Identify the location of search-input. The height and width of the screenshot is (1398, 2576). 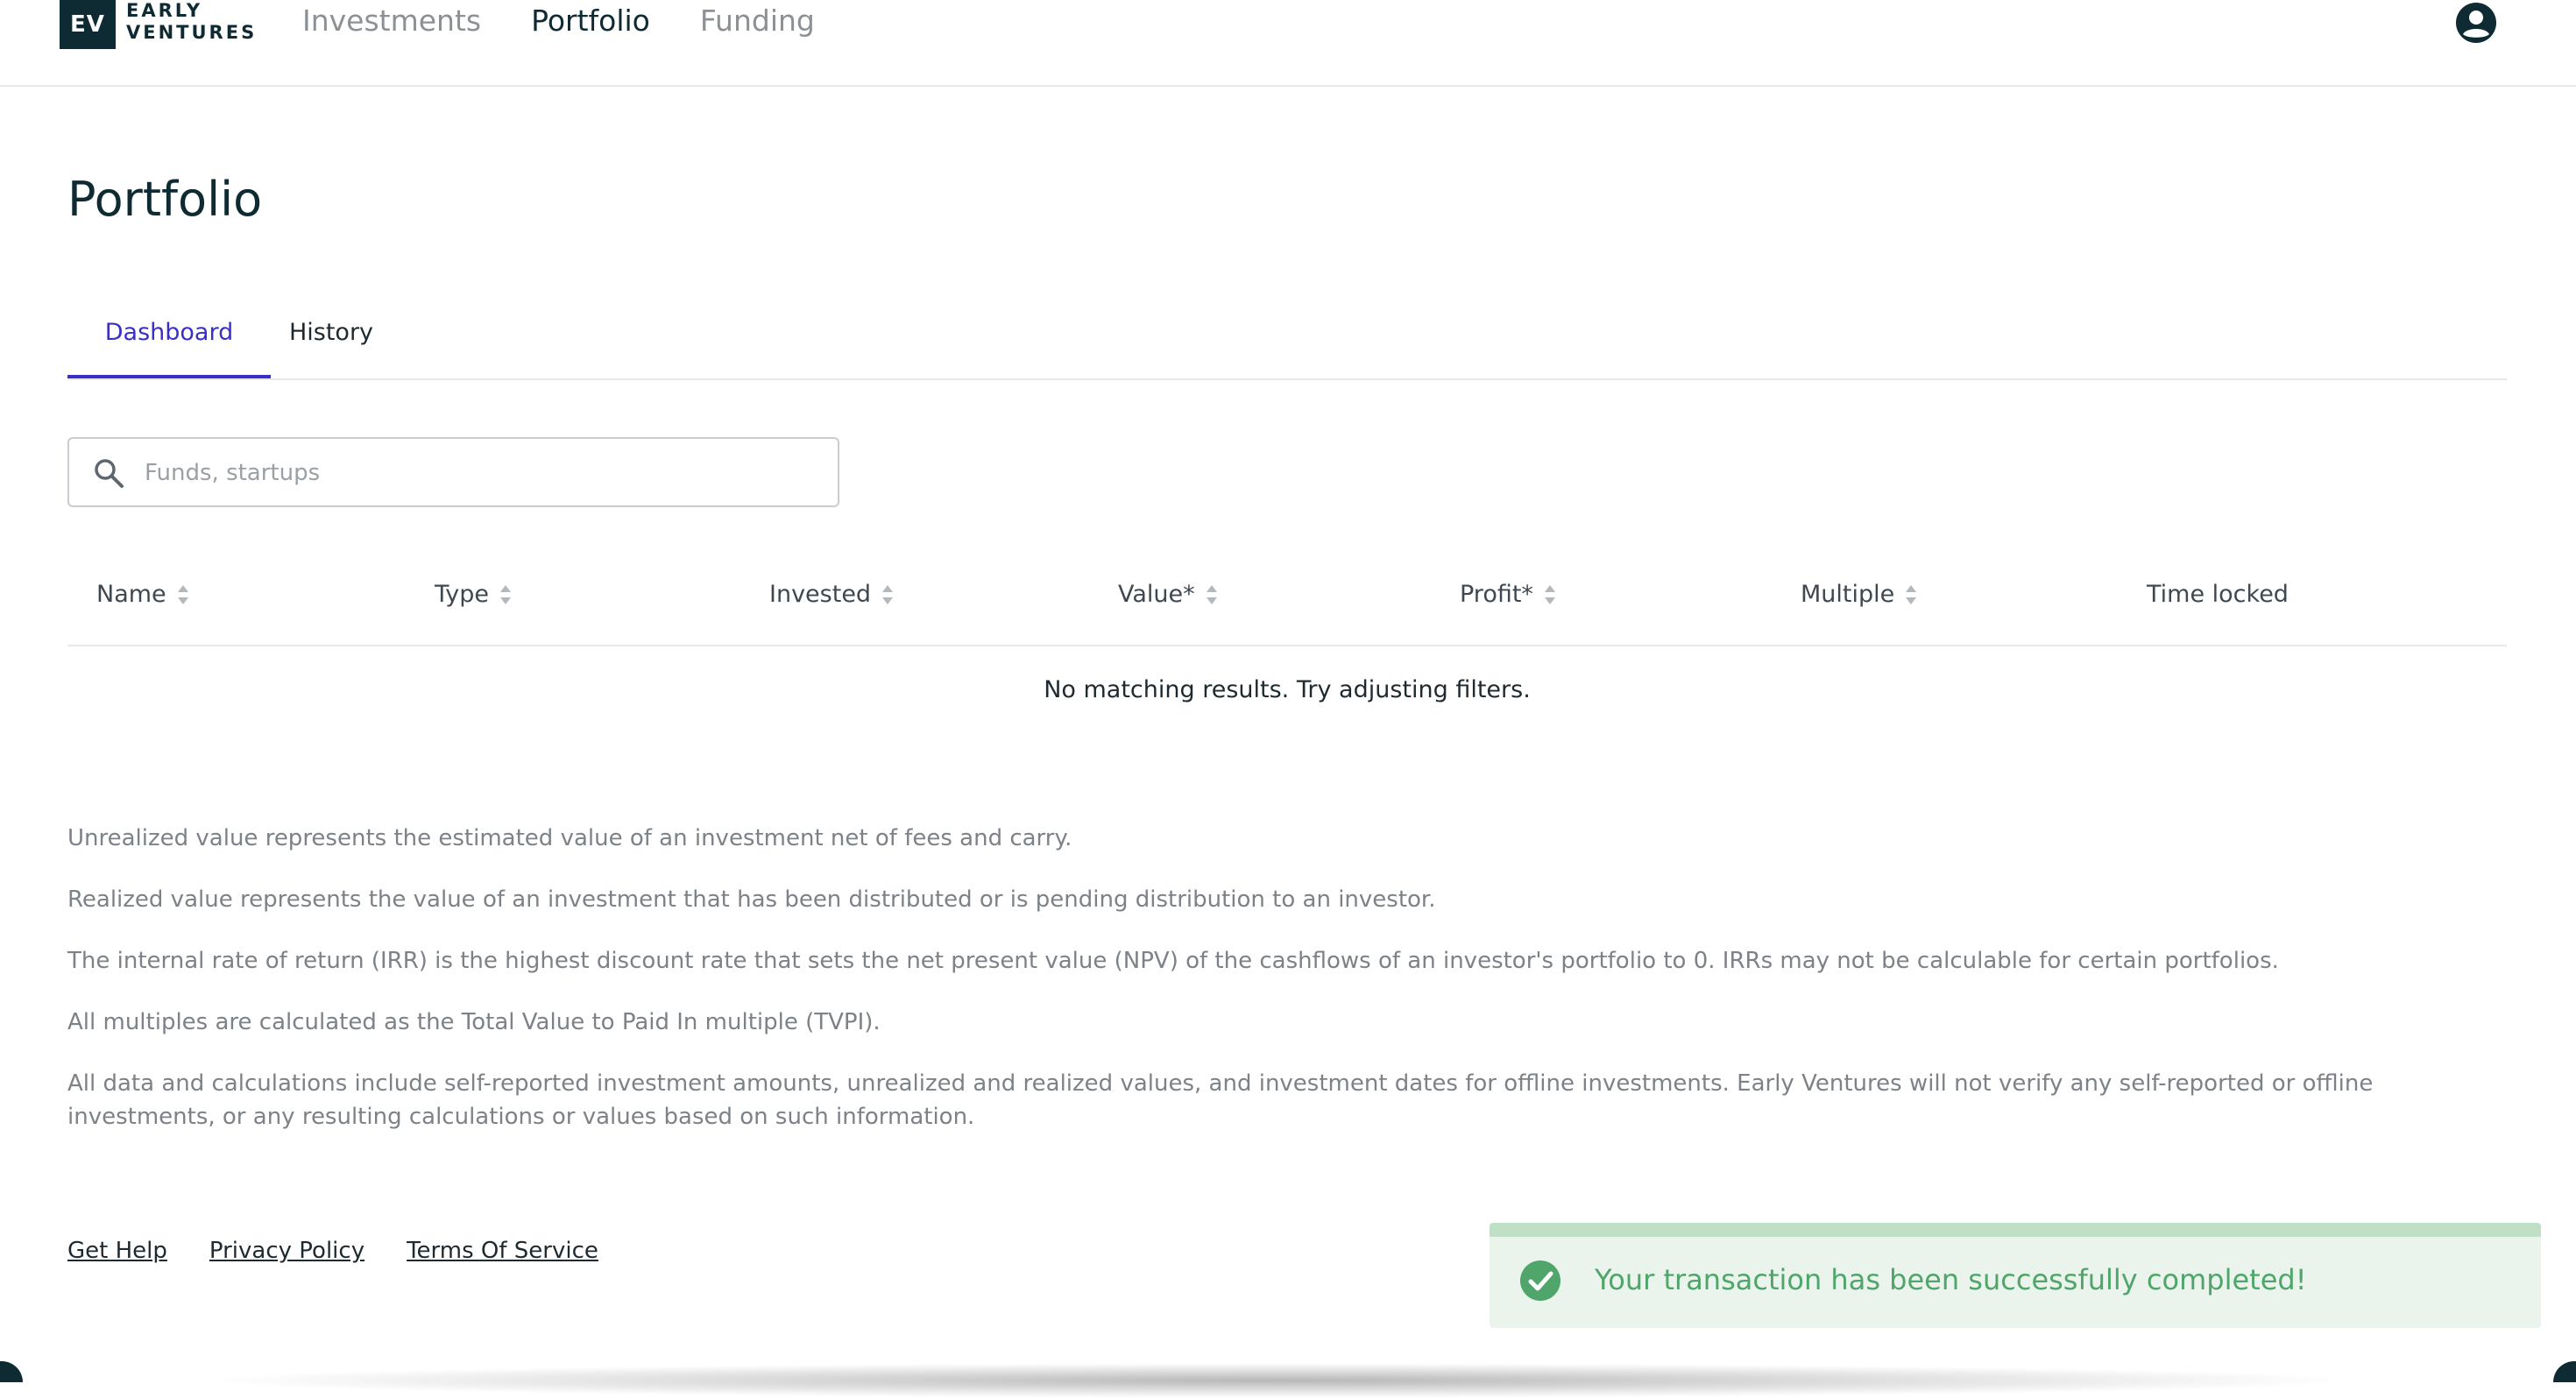
(477, 473).